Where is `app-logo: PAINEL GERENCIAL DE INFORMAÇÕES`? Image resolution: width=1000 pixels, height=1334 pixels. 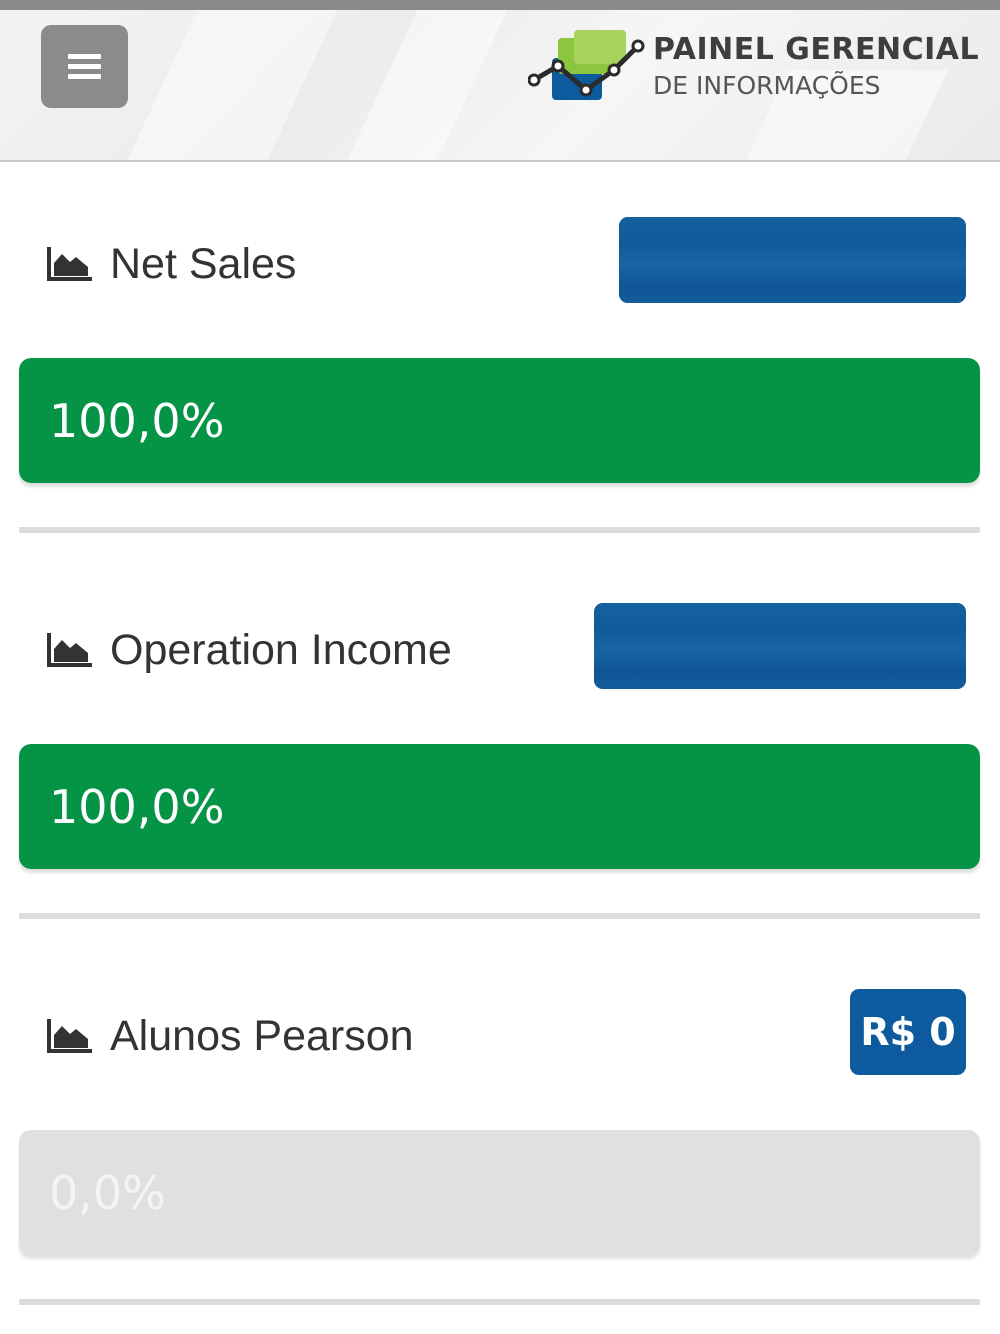
app-logo: PAINEL GERENCIAL DE INFORMAÇÕES is located at coordinates (754, 73).